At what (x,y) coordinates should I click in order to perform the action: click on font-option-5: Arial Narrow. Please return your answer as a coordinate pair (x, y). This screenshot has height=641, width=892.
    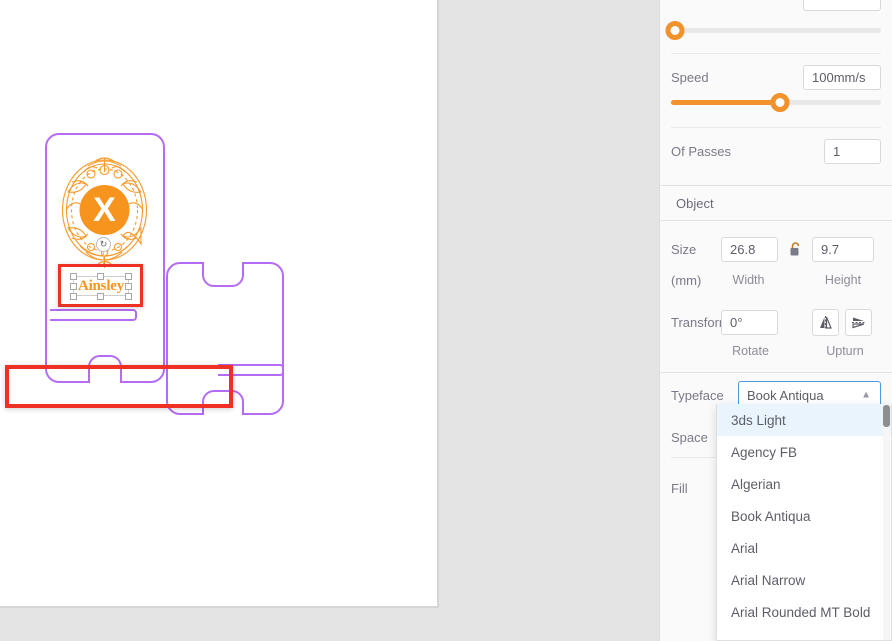
    Looking at the image, I should click on (804, 580).